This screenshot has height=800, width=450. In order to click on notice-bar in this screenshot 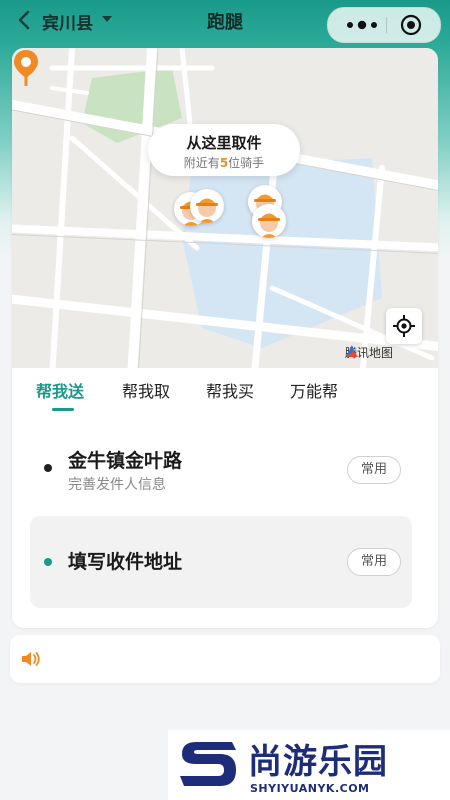, I will do `click(225, 659)`.